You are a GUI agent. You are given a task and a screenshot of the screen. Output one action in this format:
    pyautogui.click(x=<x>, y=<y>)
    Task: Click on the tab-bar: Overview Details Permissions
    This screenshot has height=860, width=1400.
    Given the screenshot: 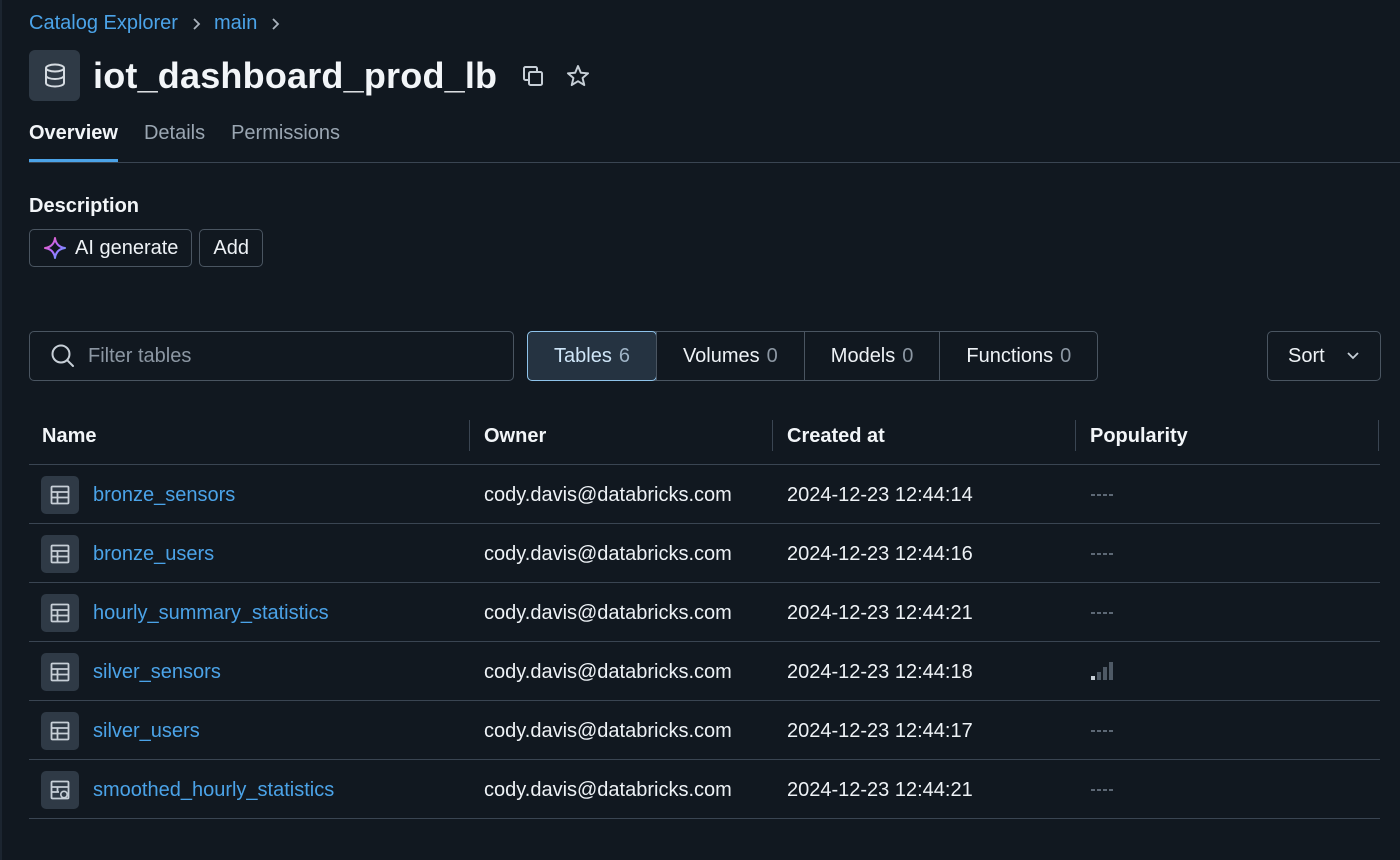 What is the action you would take?
    pyautogui.click(x=197, y=142)
    